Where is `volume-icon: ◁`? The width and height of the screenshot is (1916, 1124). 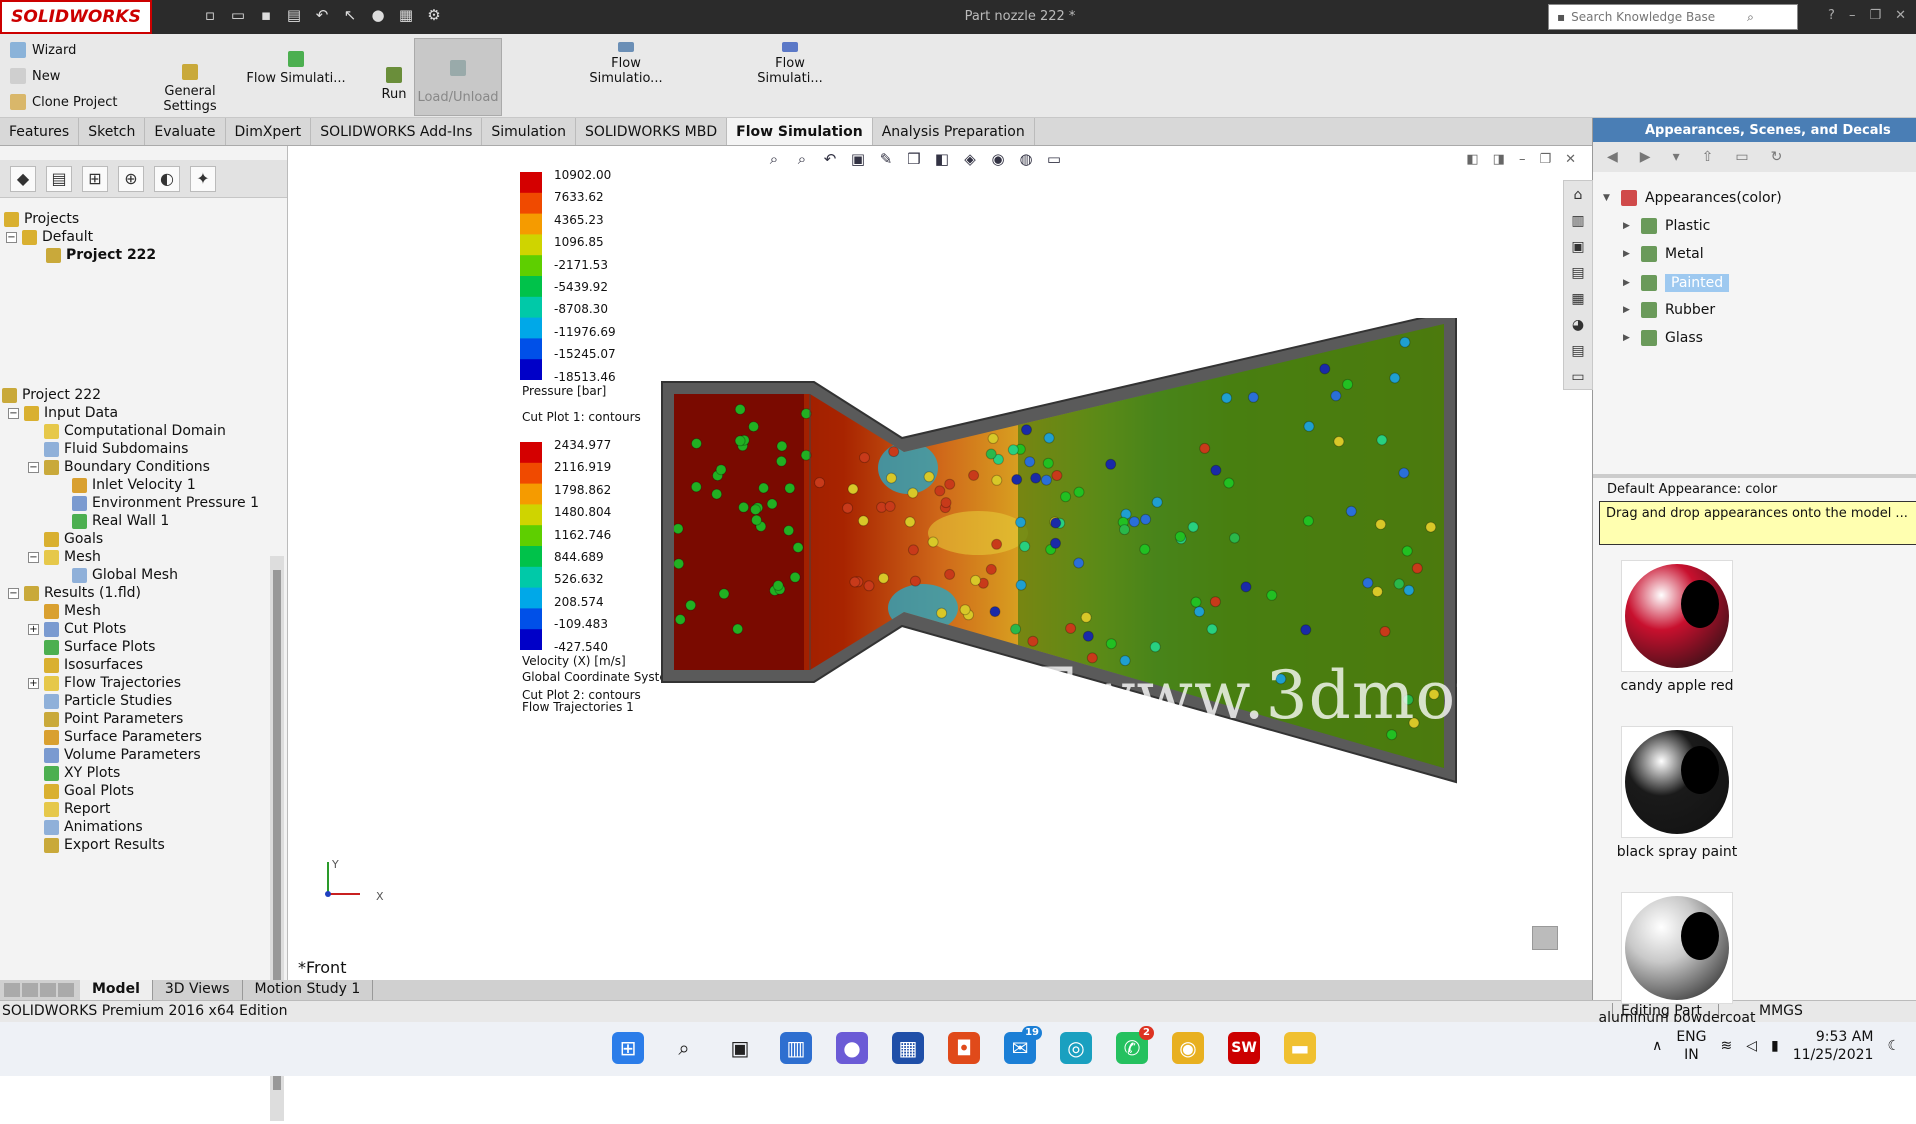 volume-icon: ◁ is located at coordinates (1751, 1046).